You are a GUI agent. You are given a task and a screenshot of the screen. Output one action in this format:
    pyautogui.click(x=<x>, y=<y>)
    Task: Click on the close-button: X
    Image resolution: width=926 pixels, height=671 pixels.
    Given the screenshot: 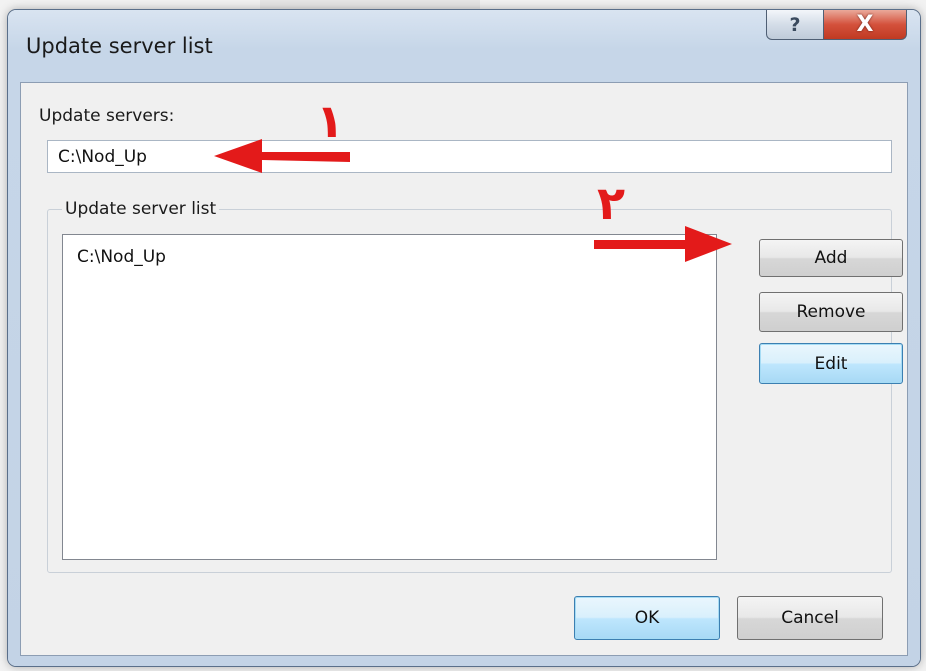 What is the action you would take?
    pyautogui.click(x=865, y=25)
    